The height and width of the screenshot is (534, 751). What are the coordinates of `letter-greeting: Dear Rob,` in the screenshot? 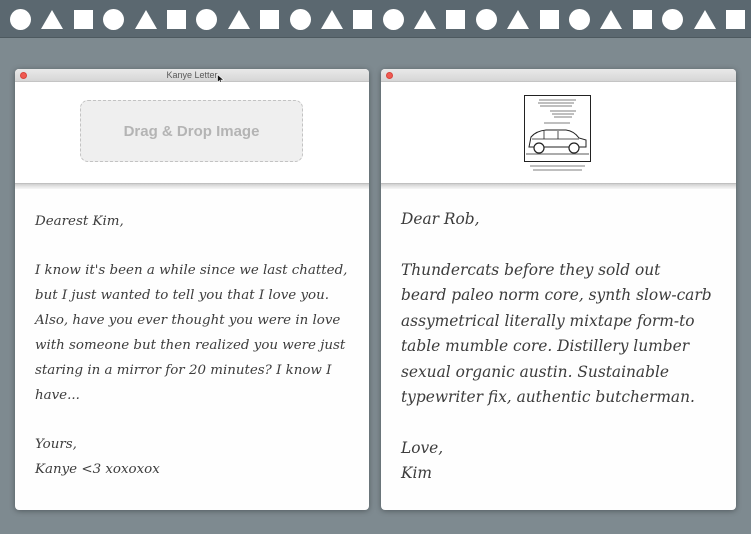 It's located at (440, 219).